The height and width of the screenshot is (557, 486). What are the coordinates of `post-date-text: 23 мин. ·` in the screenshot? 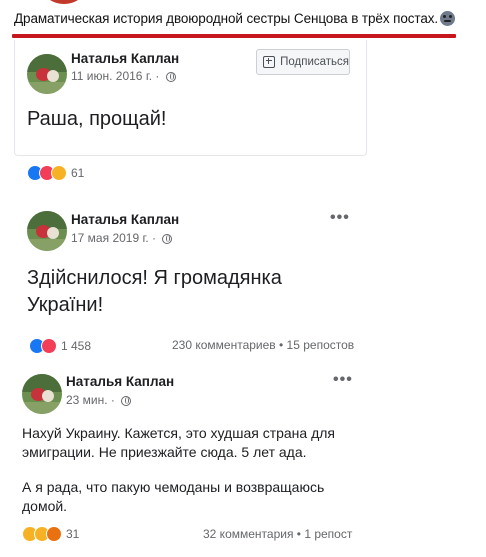 It's located at (92, 400).